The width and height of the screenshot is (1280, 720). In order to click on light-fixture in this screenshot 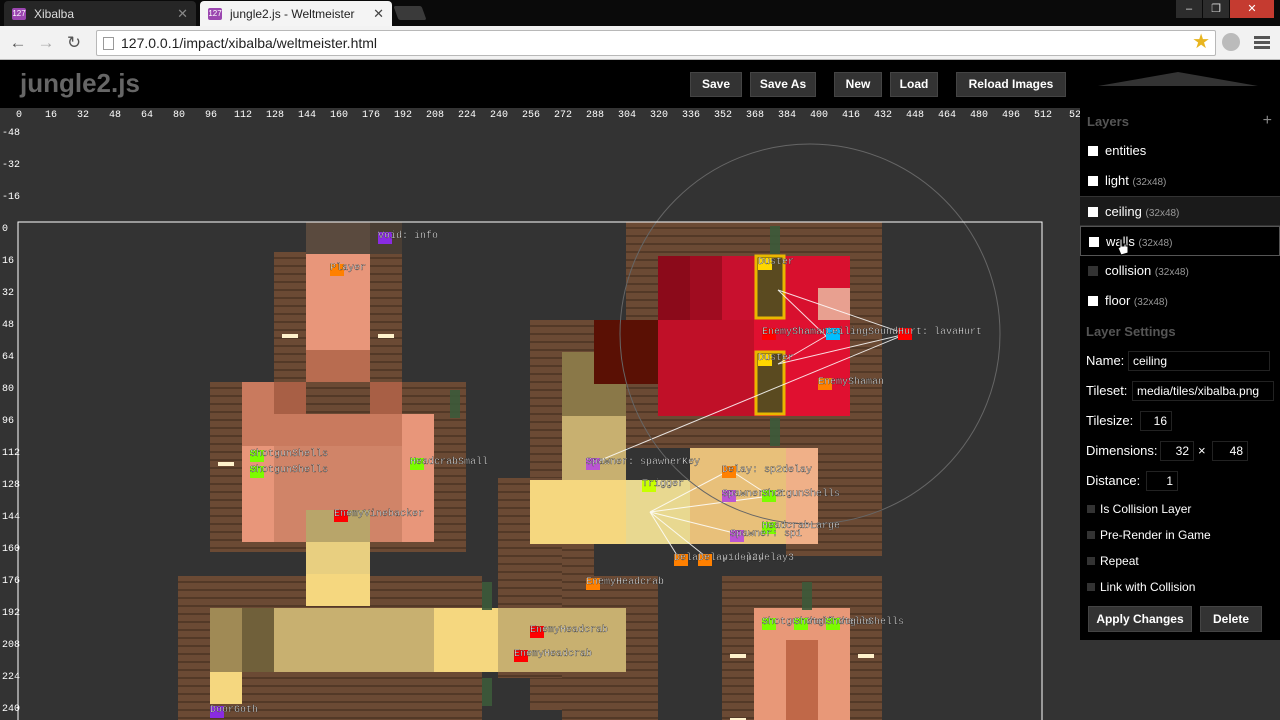, I will do `click(386, 336)`.